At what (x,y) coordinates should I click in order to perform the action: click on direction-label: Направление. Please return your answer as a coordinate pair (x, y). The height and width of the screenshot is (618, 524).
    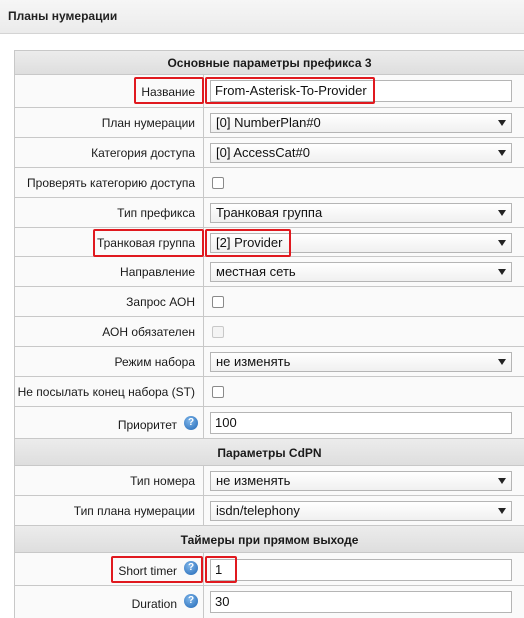
    Looking at the image, I should click on (157, 272).